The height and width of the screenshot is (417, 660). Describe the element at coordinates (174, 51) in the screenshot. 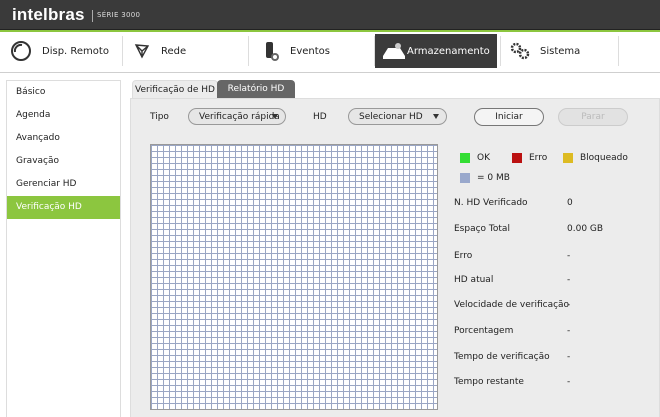

I see `tab-label: Rede` at that location.